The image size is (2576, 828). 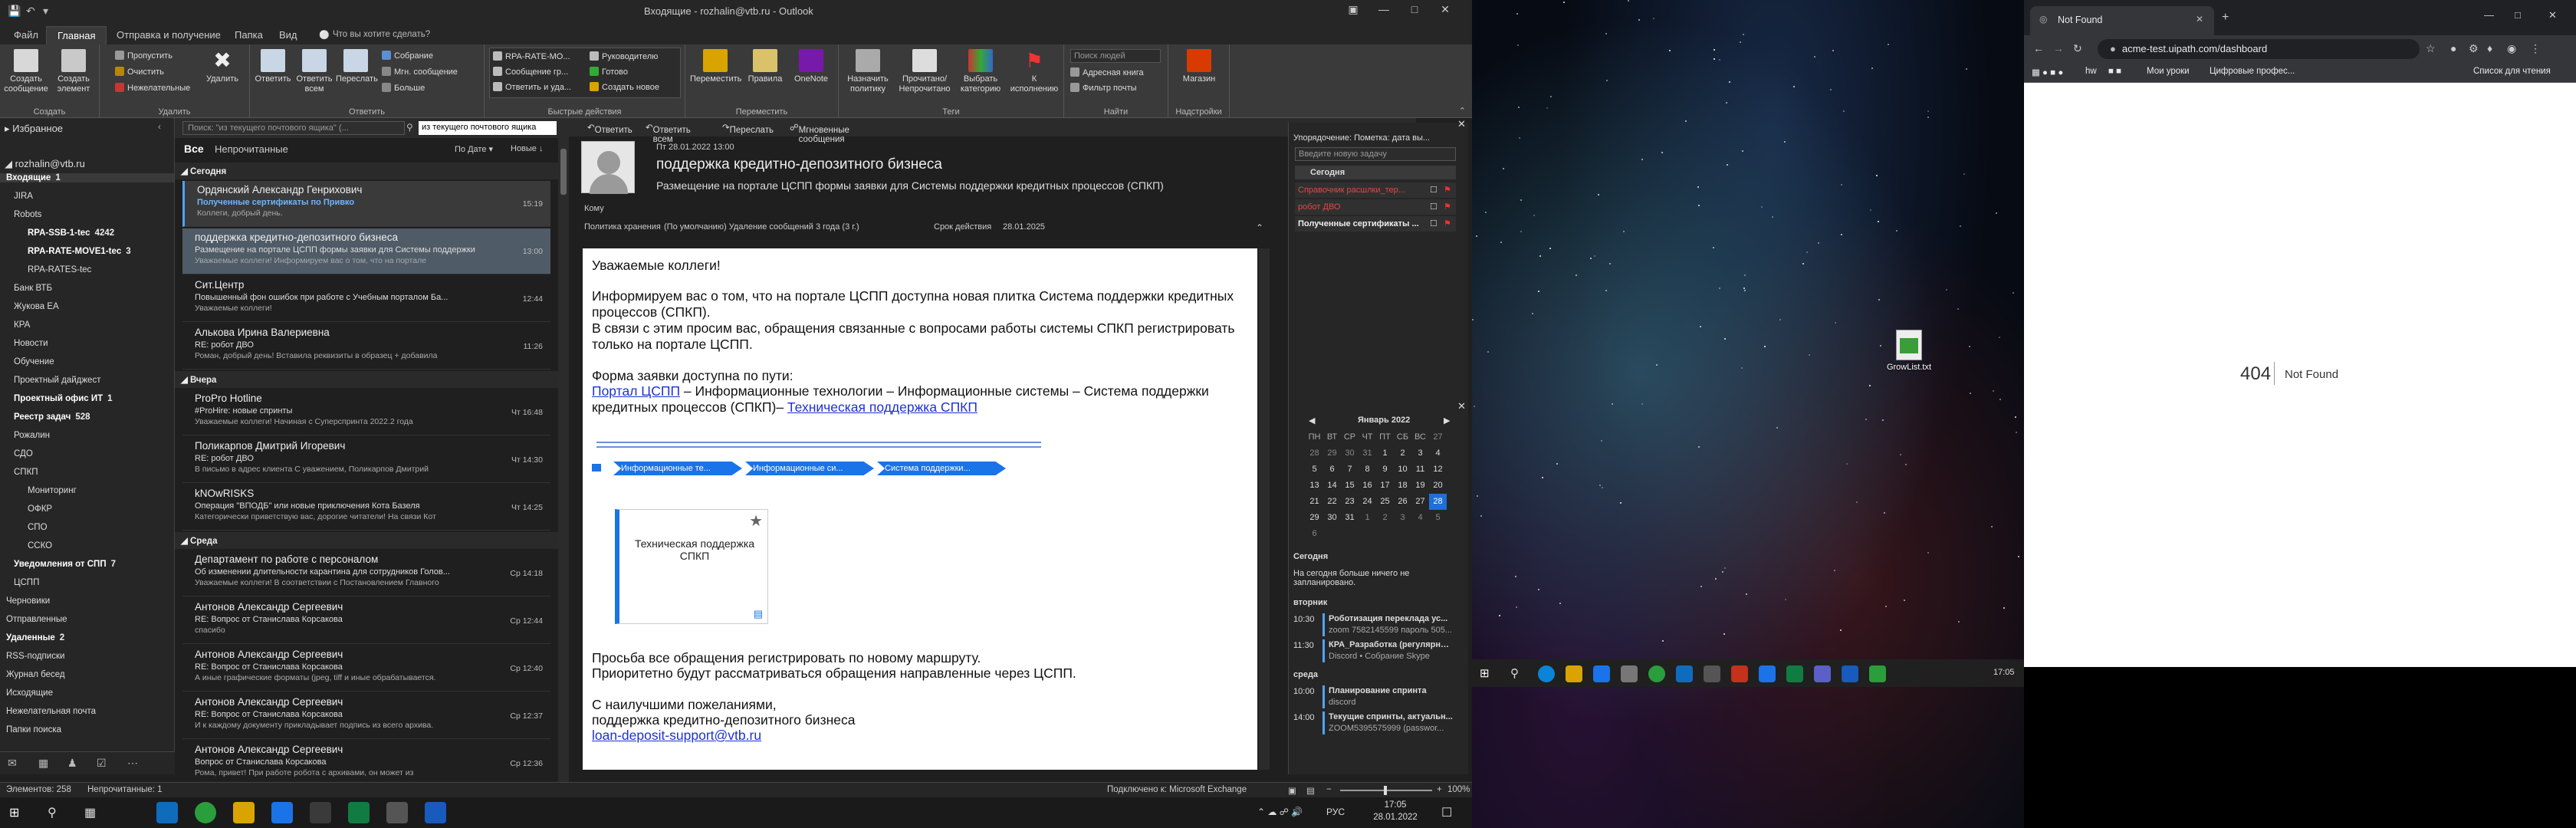 I want to click on calendar-day: 8, so click(x=1367, y=470).